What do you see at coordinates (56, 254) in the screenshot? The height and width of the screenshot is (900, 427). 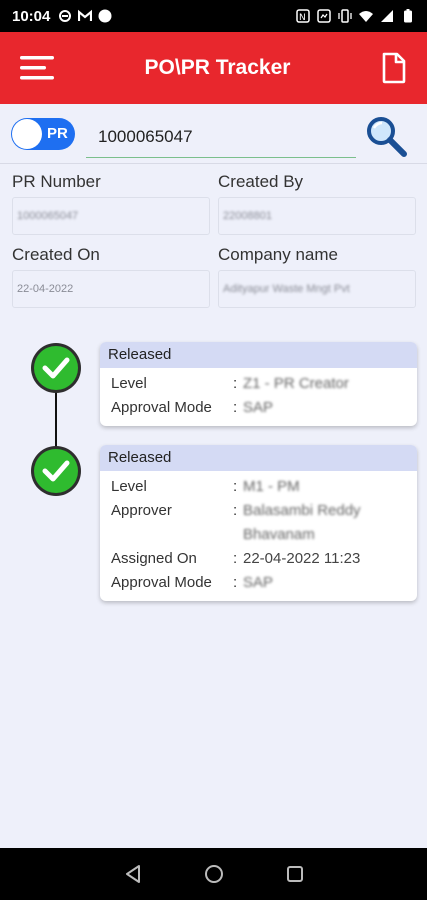 I see `created-on-label: Created On` at bounding box center [56, 254].